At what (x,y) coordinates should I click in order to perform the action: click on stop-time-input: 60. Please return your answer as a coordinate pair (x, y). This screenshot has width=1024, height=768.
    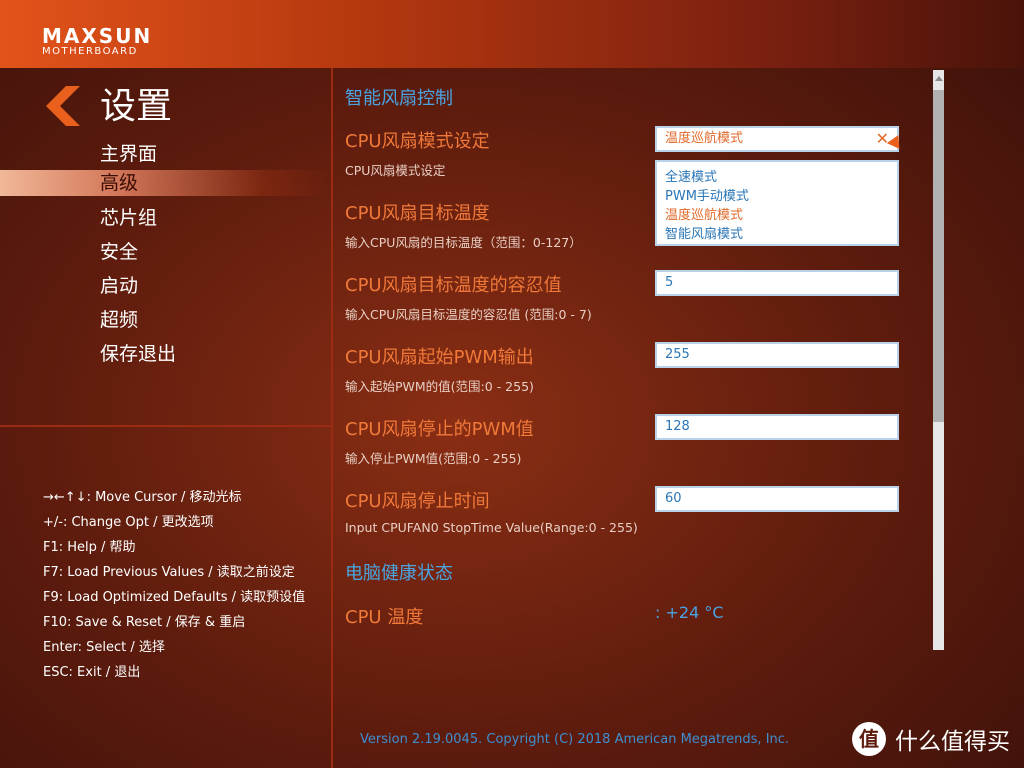
    Looking at the image, I should click on (777, 499).